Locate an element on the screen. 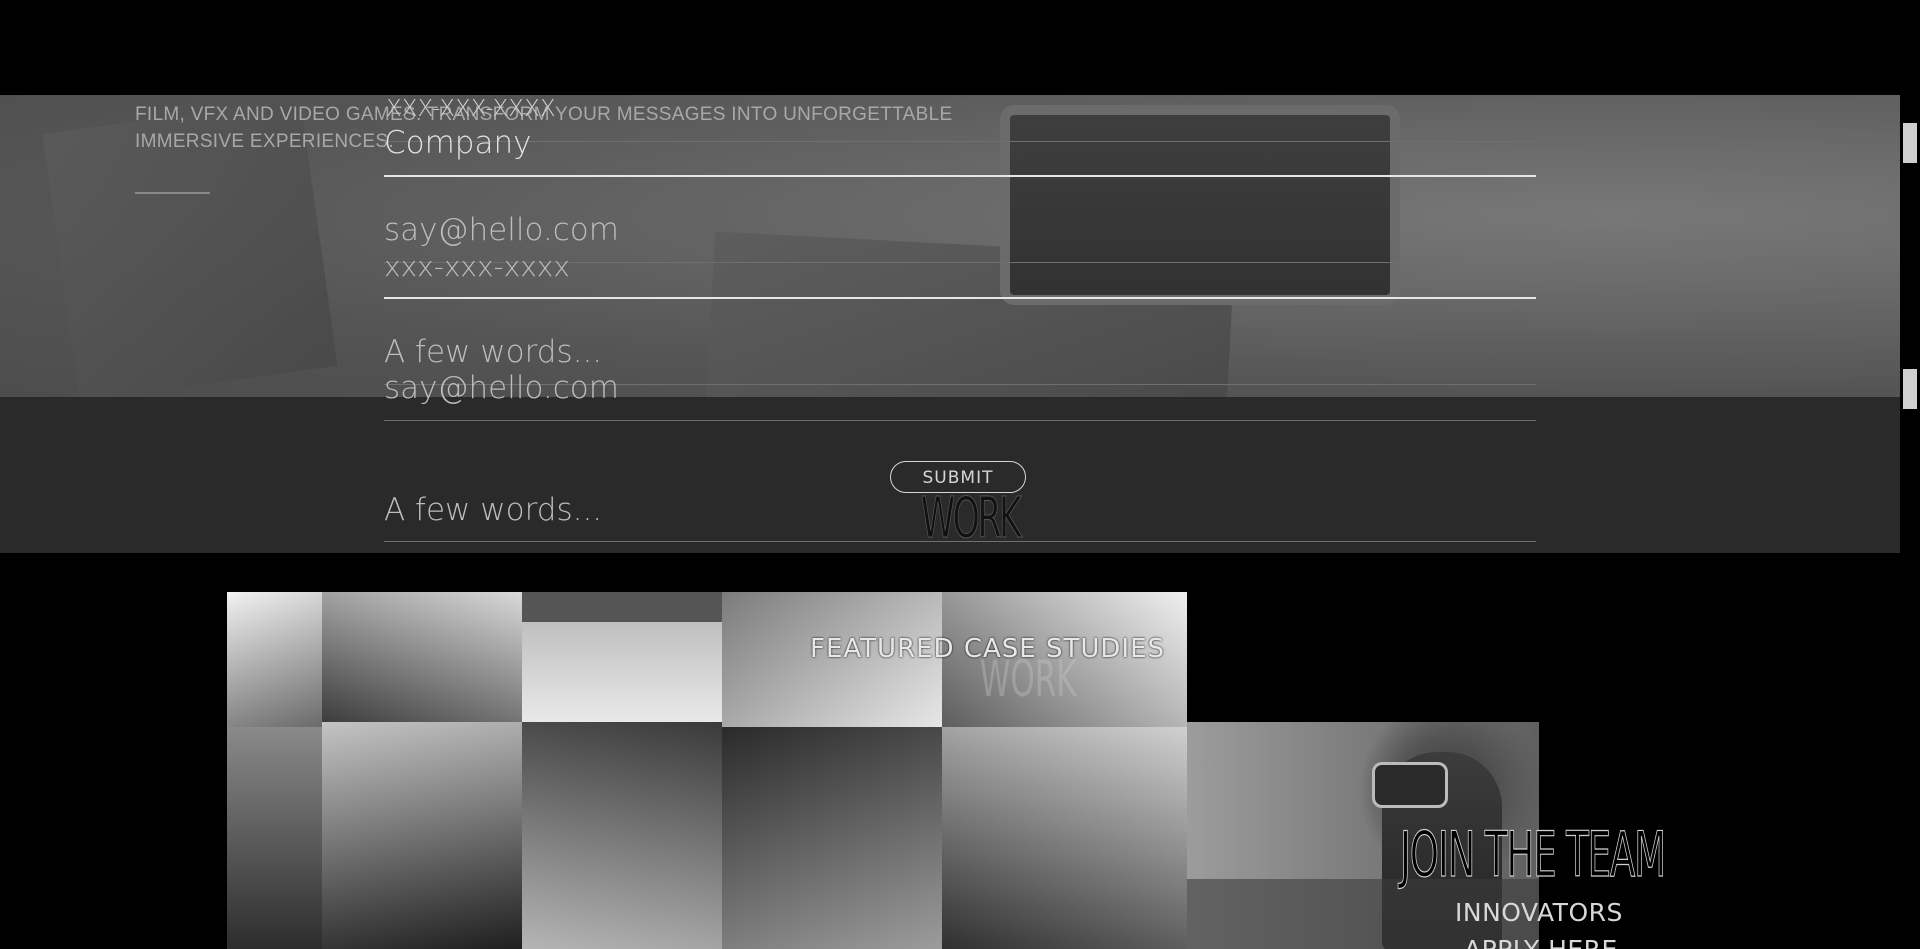 The width and height of the screenshot is (1920, 949). email-field-ghost: say@hello.com is located at coordinates (501, 388).